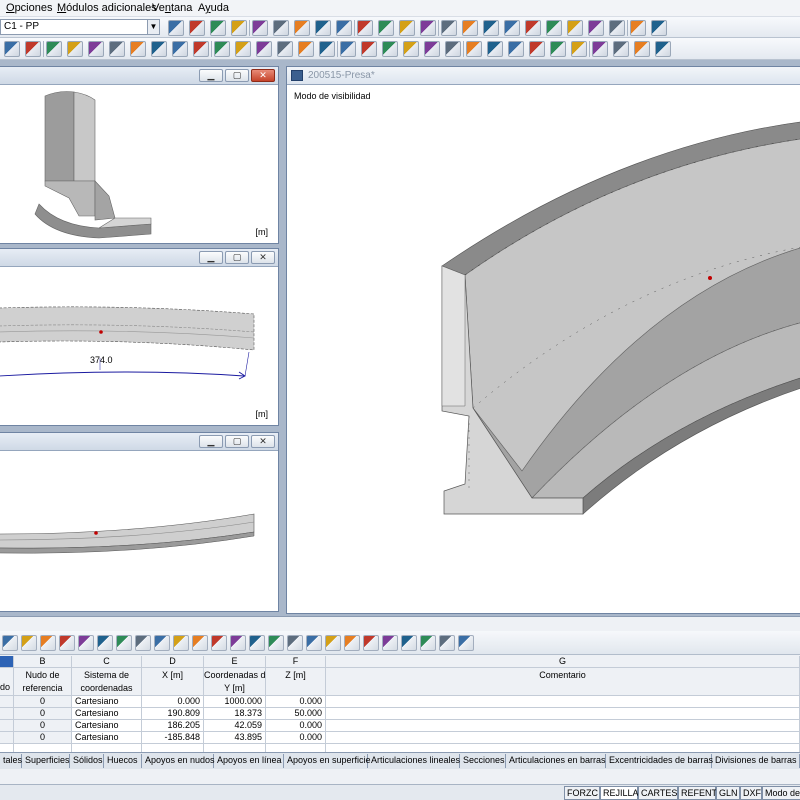 The height and width of the screenshot is (800, 800). I want to click on status-toggle-cartes: CARTES, so click(658, 793).